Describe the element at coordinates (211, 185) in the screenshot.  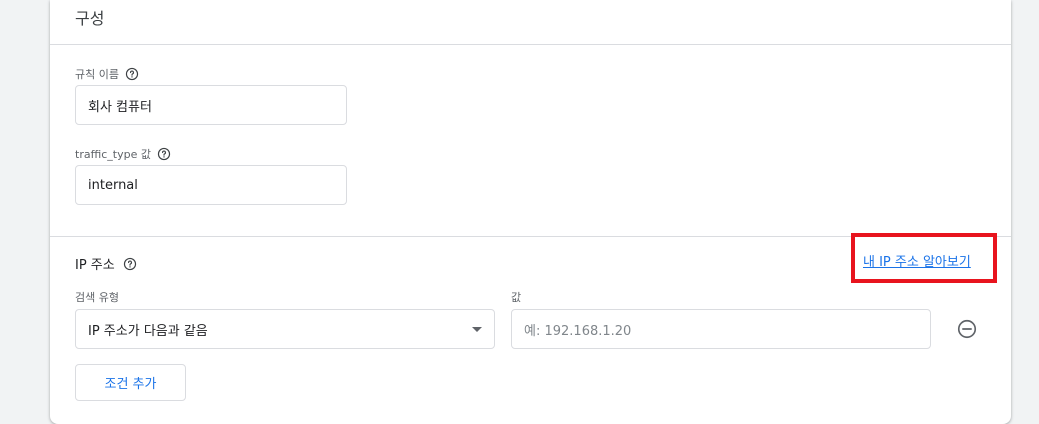
I see `traffic-type-input: internal` at that location.